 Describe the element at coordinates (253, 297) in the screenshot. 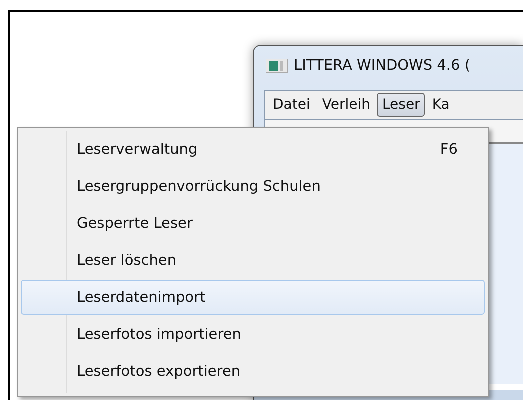

I see `menu-option: Leserdatenimport` at that location.